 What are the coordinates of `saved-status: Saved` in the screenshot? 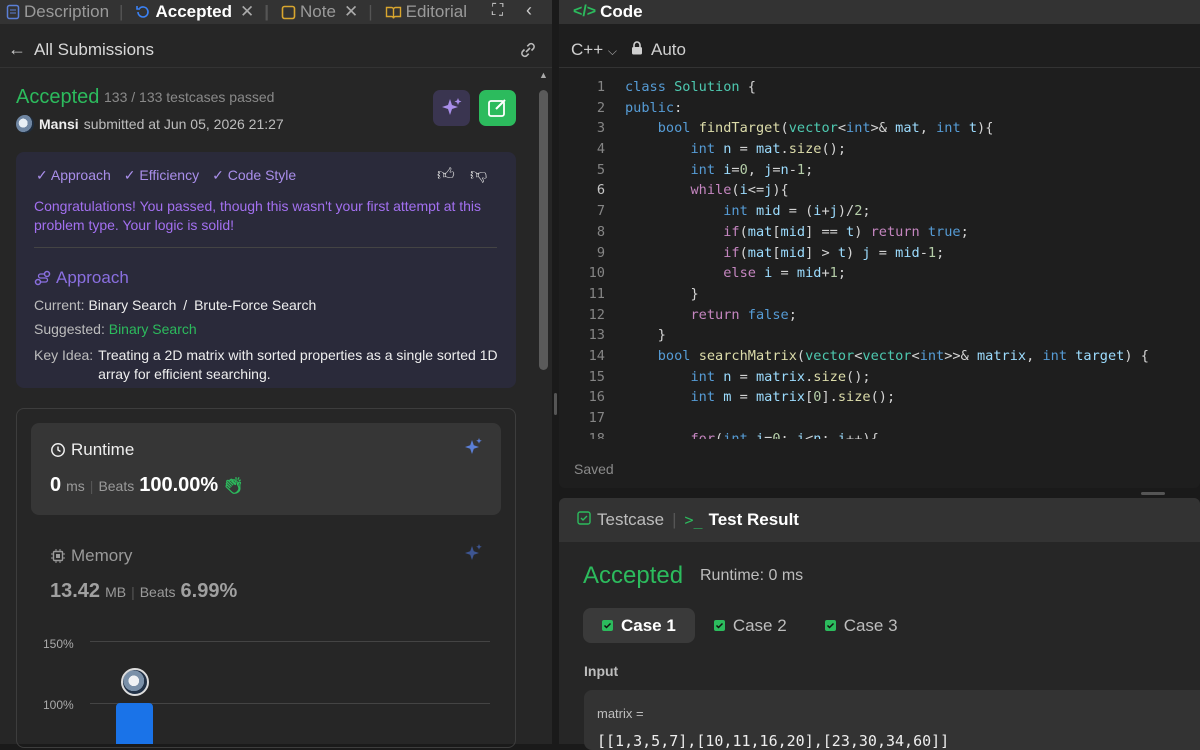 It's located at (594, 469).